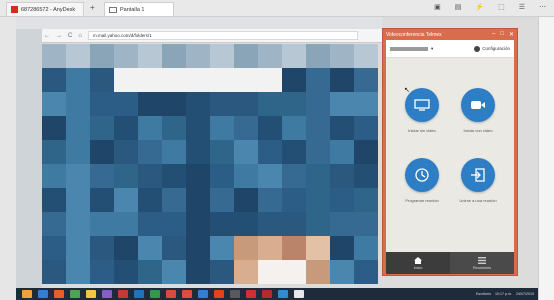 This screenshot has height=300, width=554. I want to click on enter-arrow-icon, so click(478, 175).